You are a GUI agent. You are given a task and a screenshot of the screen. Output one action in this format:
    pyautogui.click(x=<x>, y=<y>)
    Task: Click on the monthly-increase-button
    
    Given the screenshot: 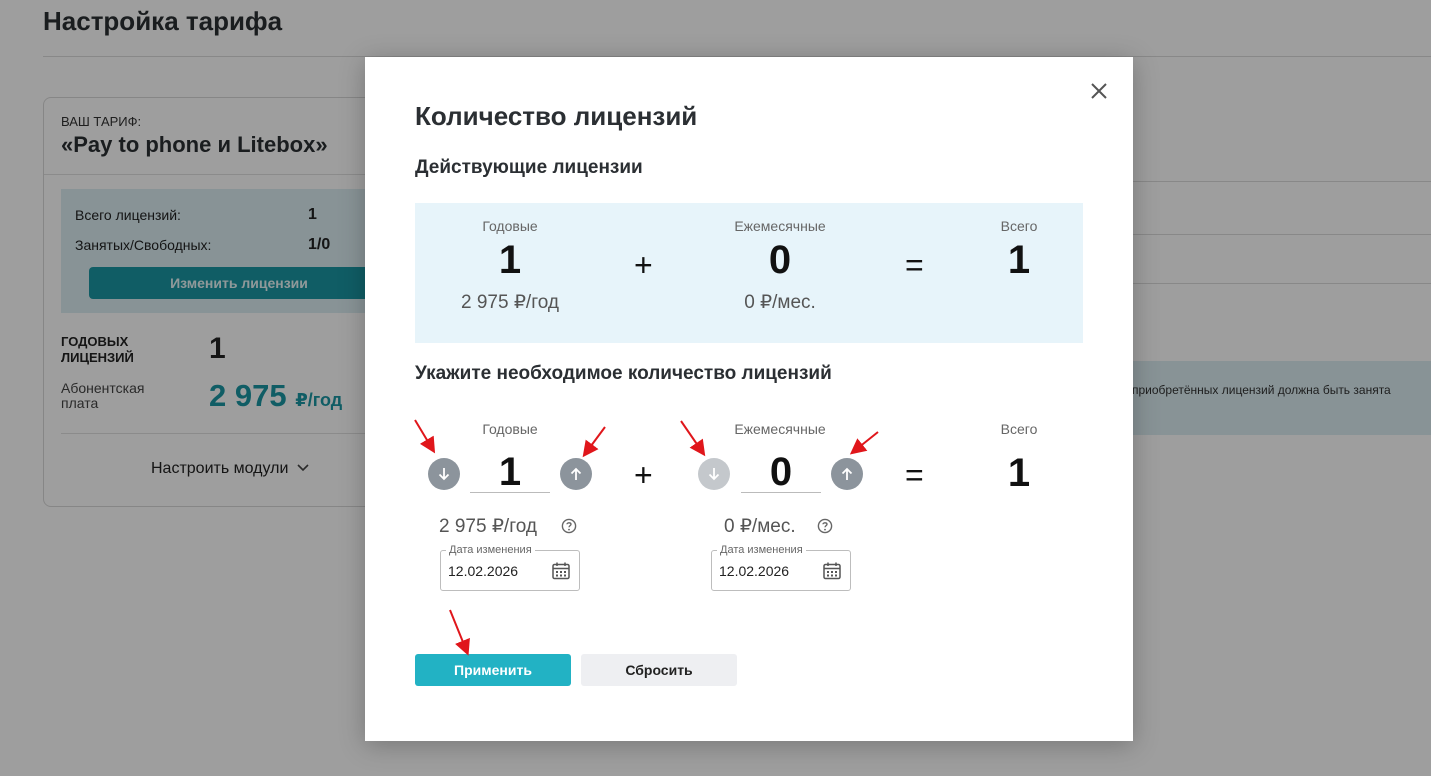 What is the action you would take?
    pyautogui.click(x=847, y=474)
    